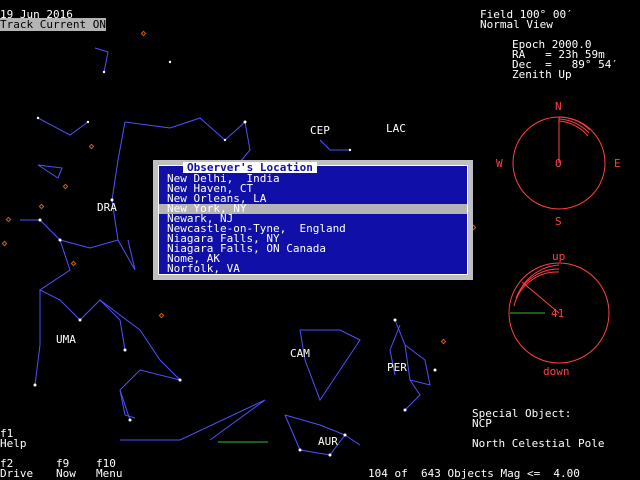 Image resolution: width=640 pixels, height=480 pixels. I want to click on compass-north: N, so click(558, 106).